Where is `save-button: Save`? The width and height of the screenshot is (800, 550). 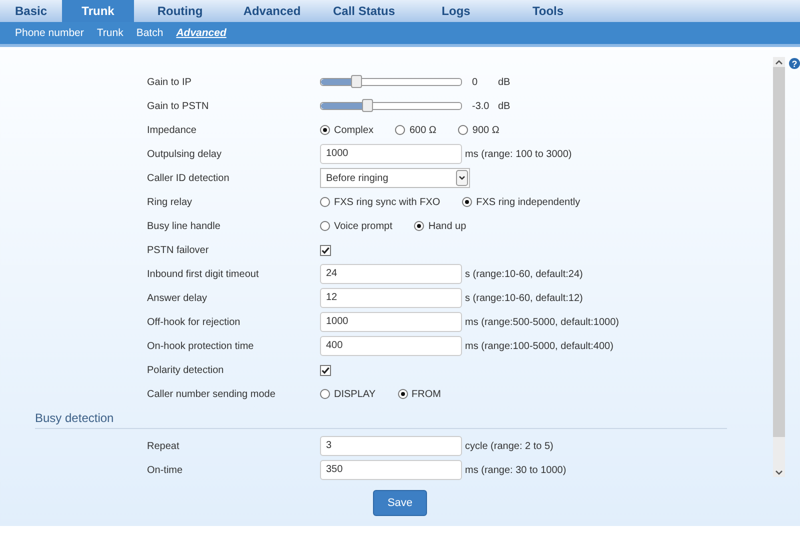 save-button: Save is located at coordinates (400, 503).